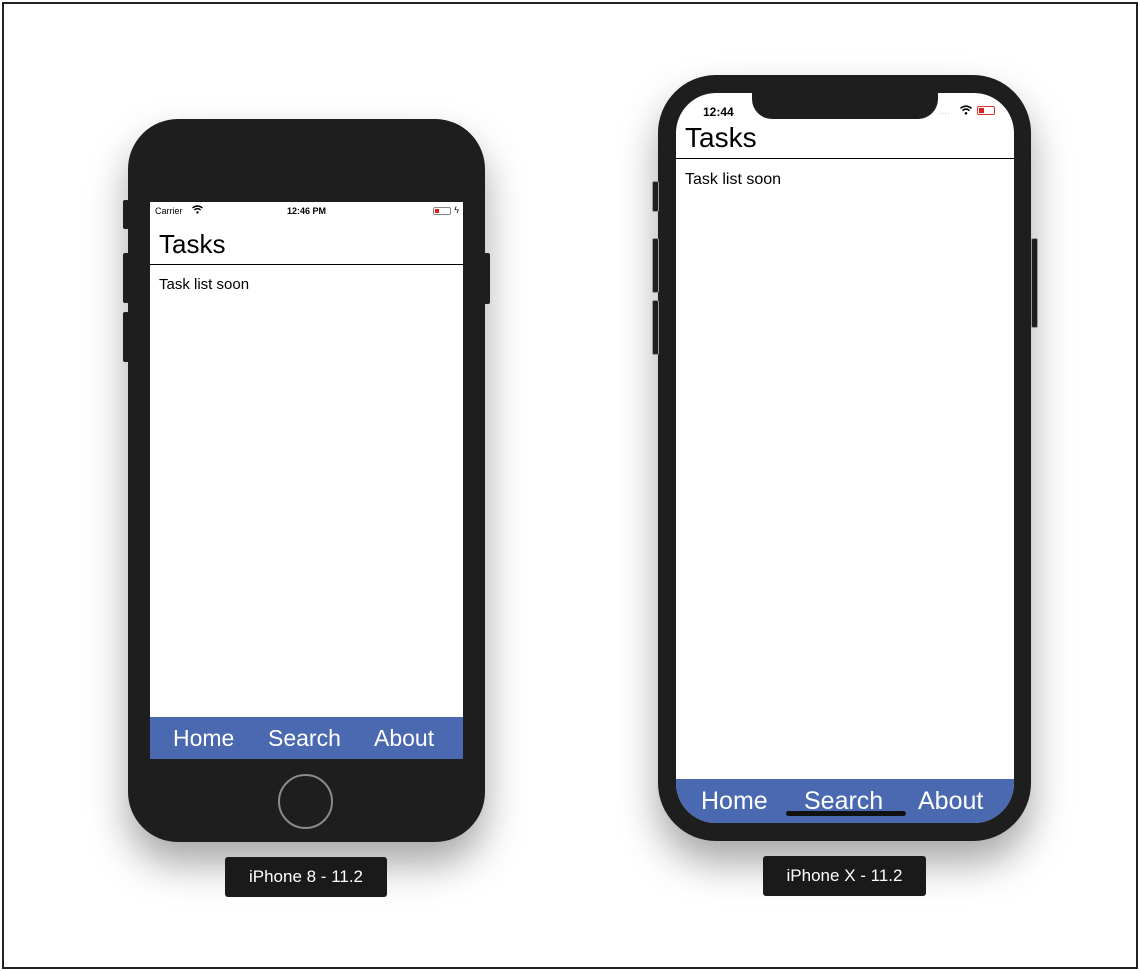 The image size is (1140, 971). What do you see at coordinates (1034, 283) in the screenshot?
I see `iphonex-side-button` at bounding box center [1034, 283].